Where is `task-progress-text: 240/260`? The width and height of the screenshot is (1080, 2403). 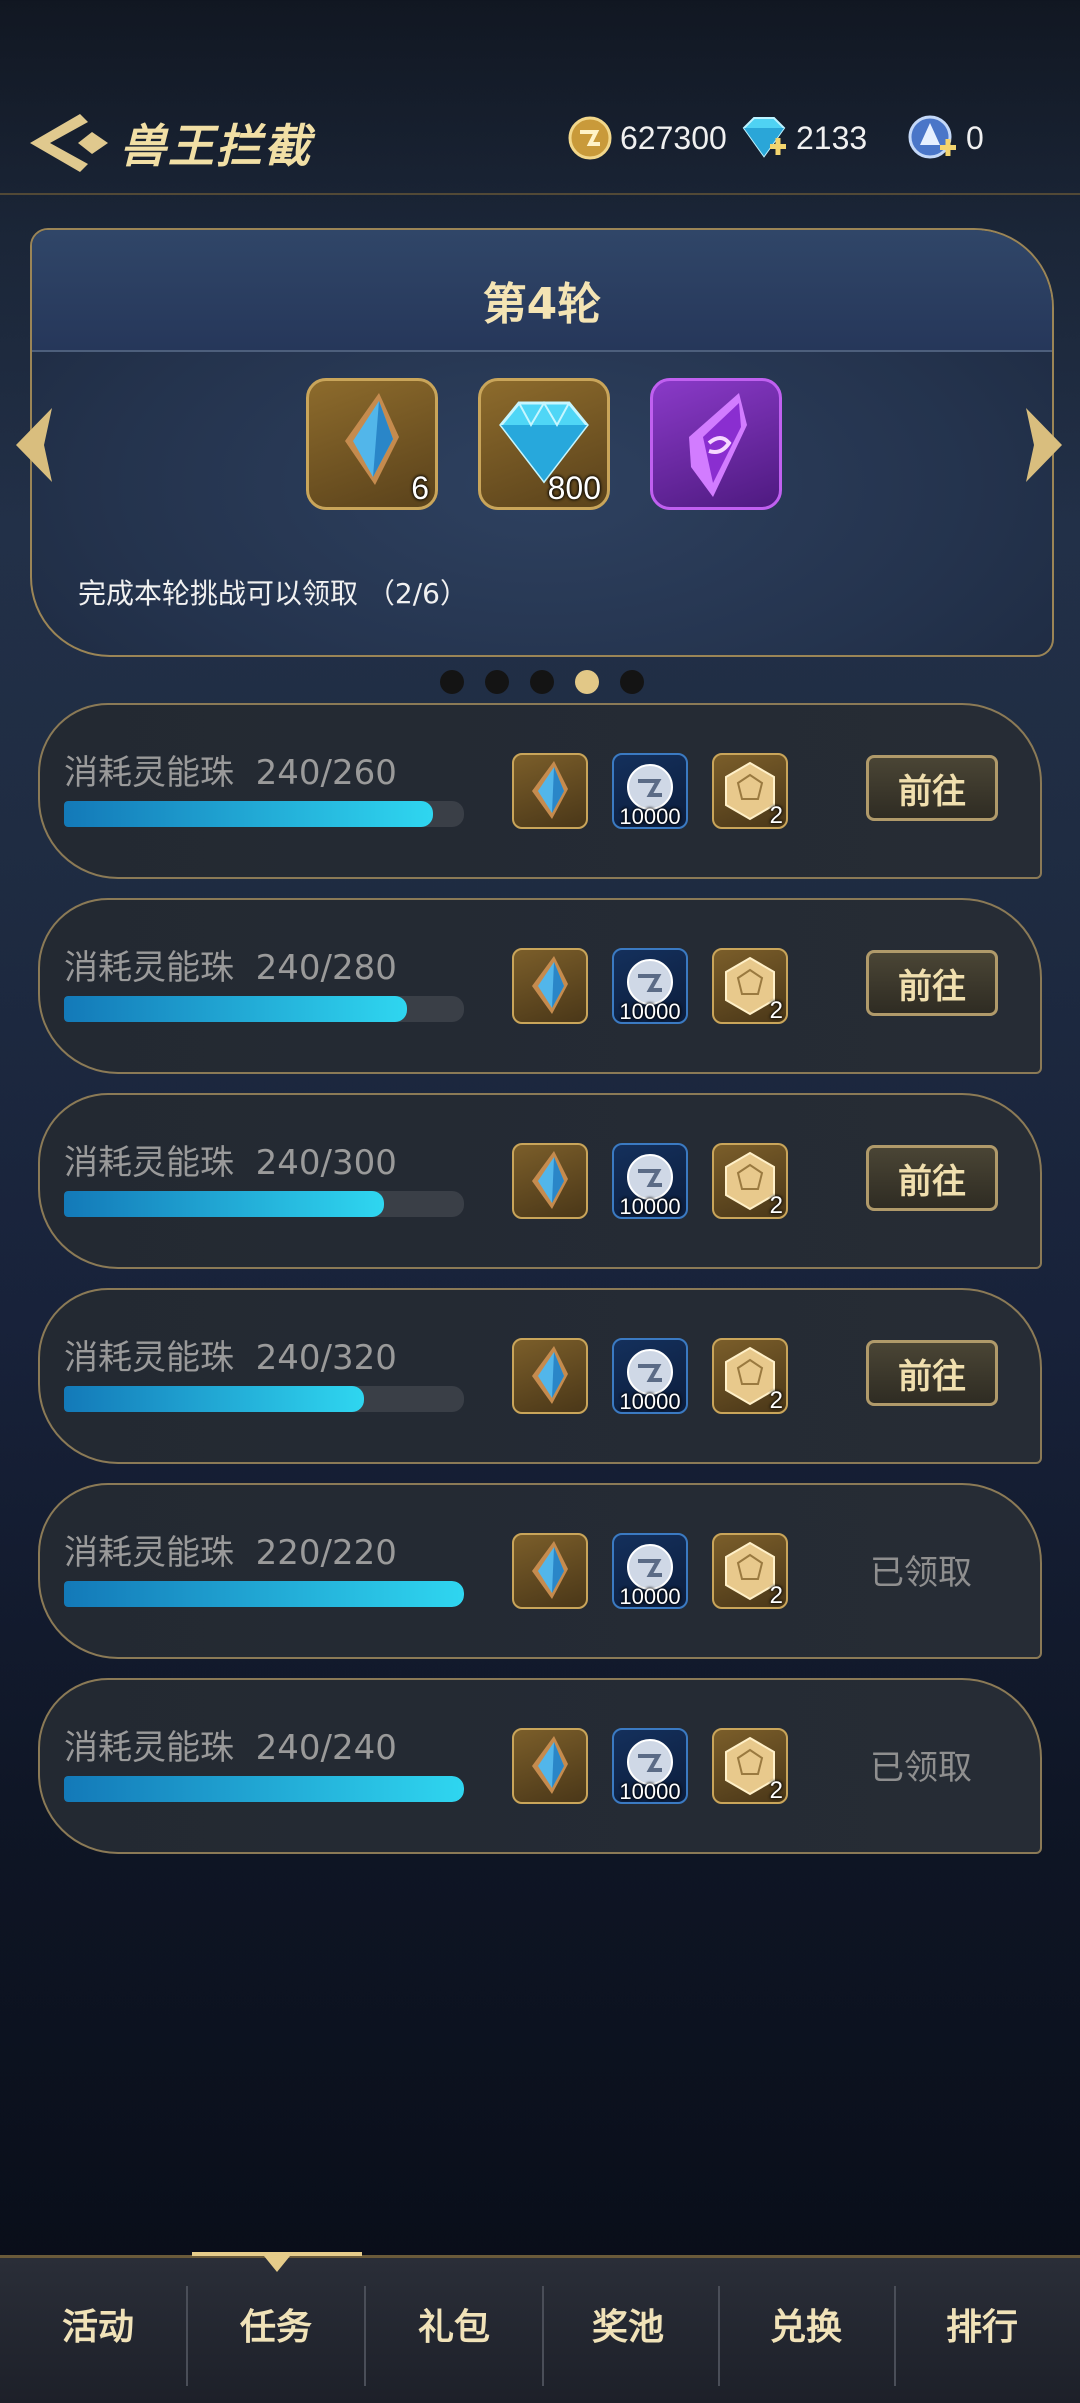 task-progress-text: 240/260 is located at coordinates (326, 773).